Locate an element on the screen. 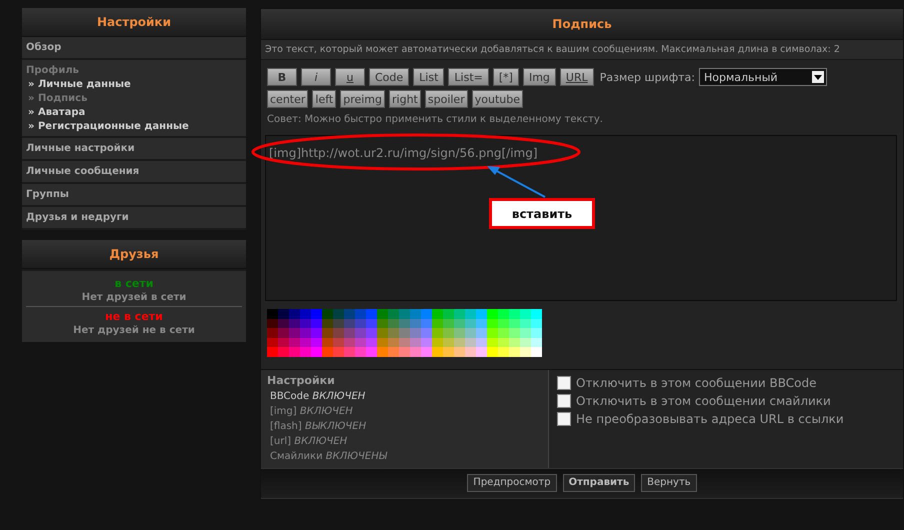 Image resolution: width=904 pixels, height=530 pixels. sidebar-item: Личные настройки is located at coordinates (134, 149).